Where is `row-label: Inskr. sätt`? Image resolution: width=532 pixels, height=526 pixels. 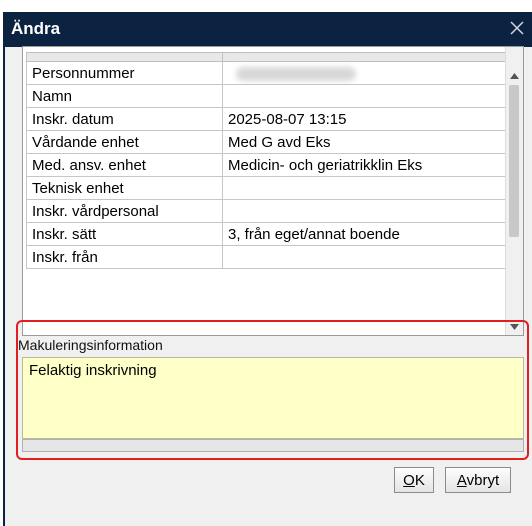 row-label: Inskr. sätt is located at coordinates (124, 234).